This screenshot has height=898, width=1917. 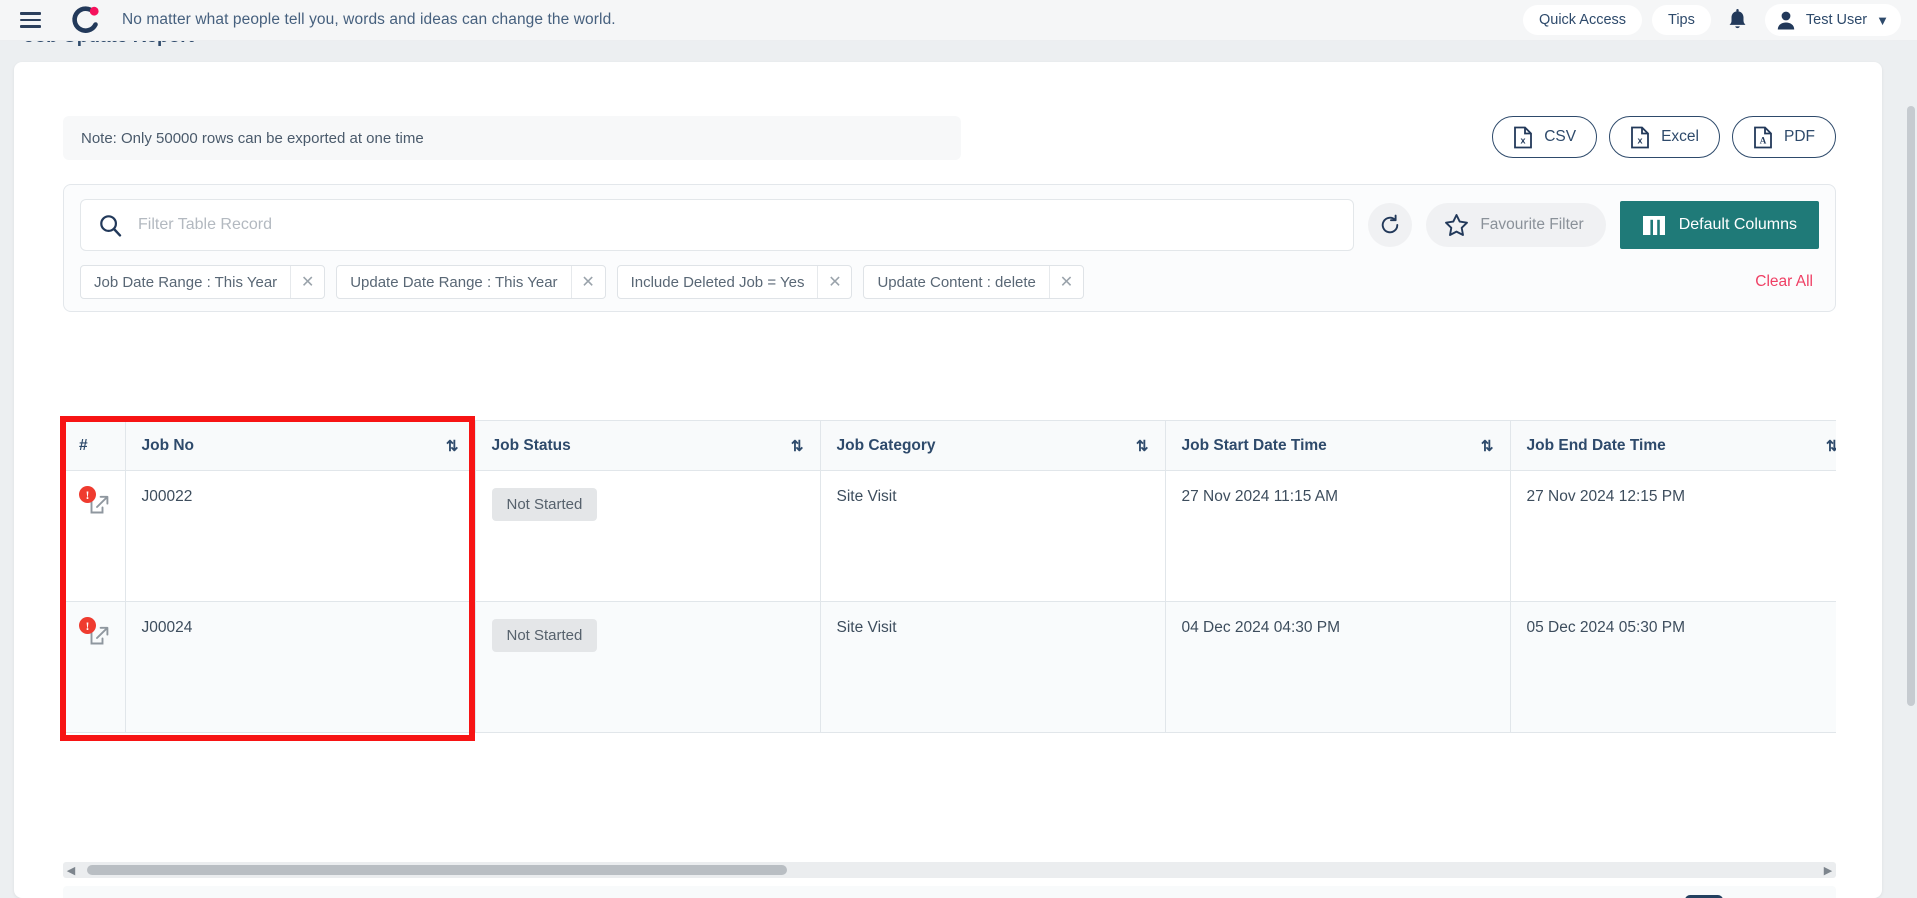 I want to click on user-menu: Test User ▼, so click(x=1832, y=20).